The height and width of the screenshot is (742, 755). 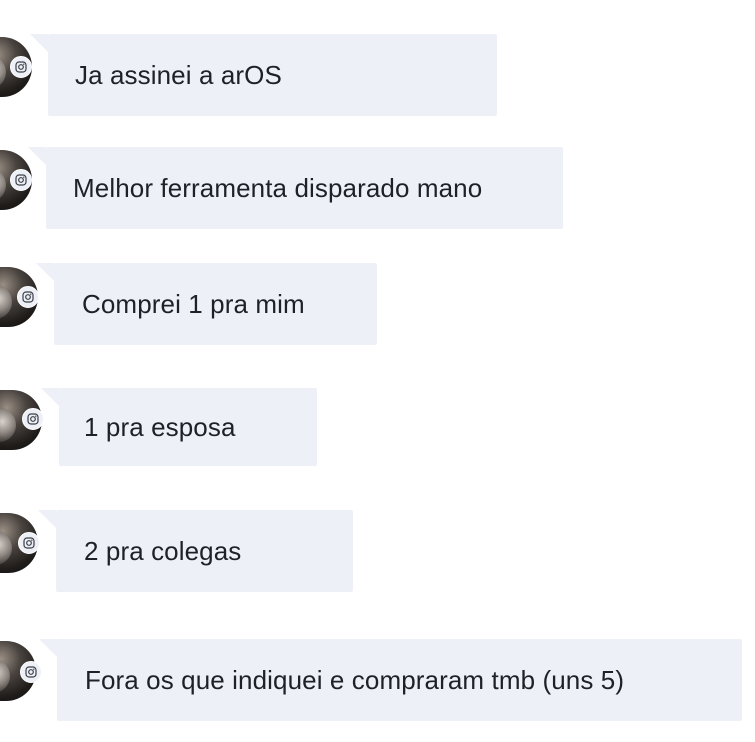 I want to click on message-text: Ja assinei a arOS, so click(x=178, y=74).